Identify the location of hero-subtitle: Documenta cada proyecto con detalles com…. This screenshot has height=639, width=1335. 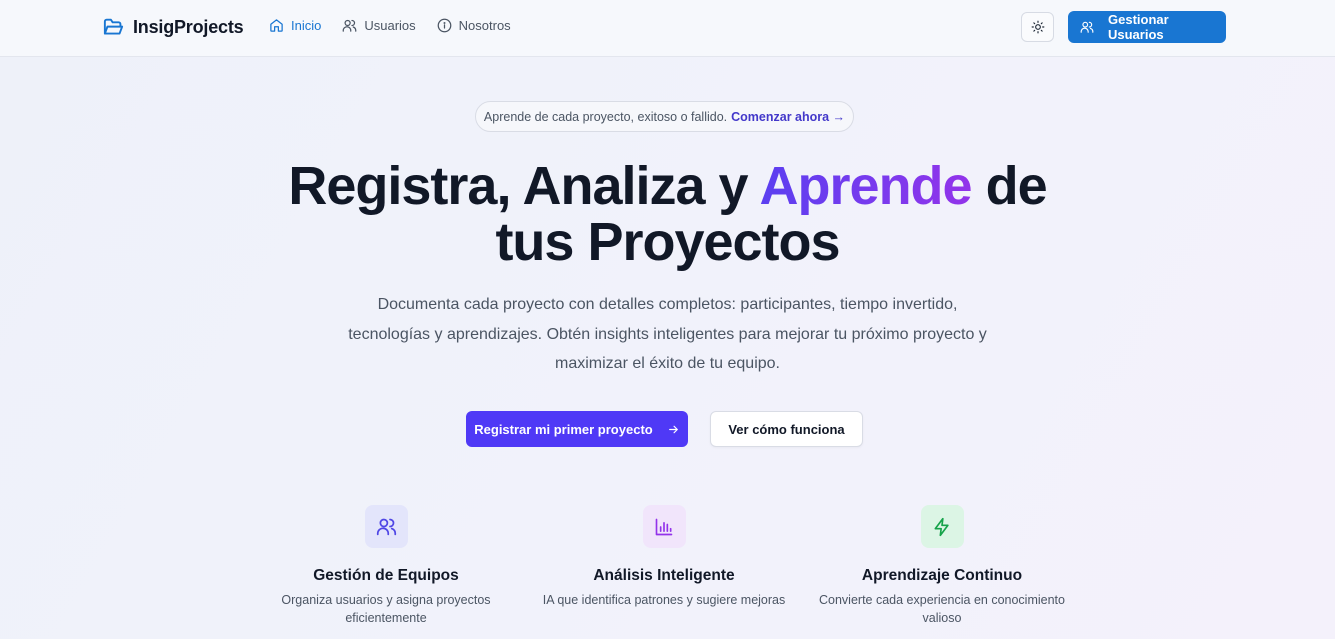
(667, 334).